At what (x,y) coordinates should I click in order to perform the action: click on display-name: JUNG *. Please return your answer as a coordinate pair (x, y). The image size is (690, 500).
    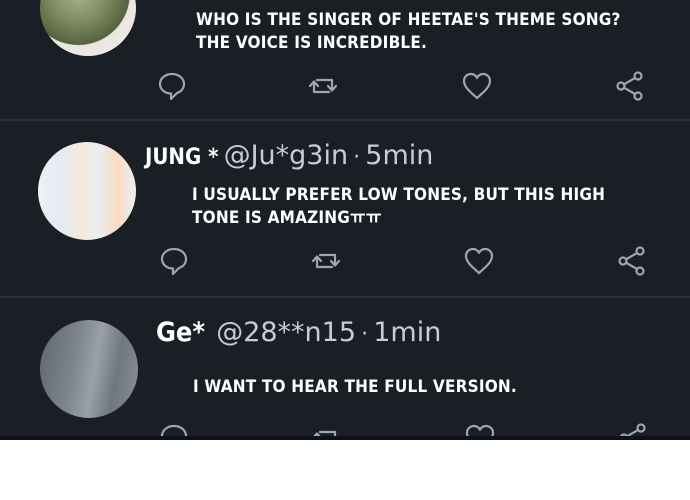
    Looking at the image, I should click on (181, 157).